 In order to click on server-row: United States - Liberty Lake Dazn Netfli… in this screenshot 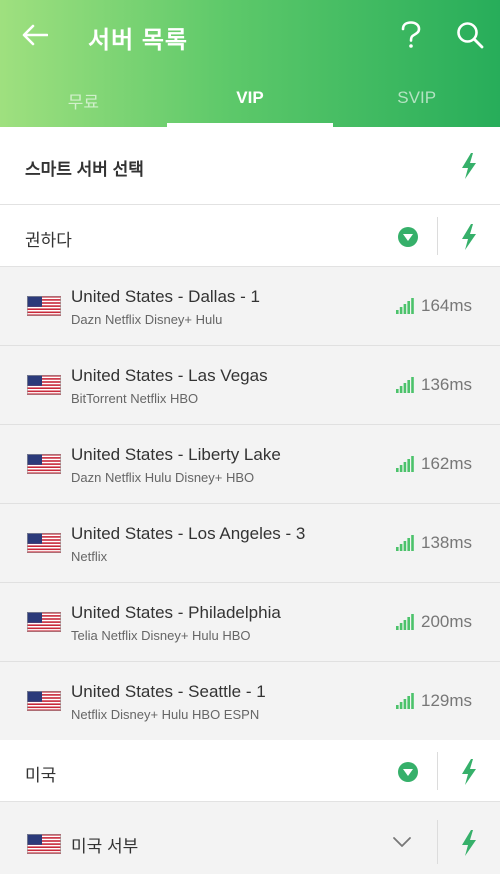, I will do `click(250, 464)`.